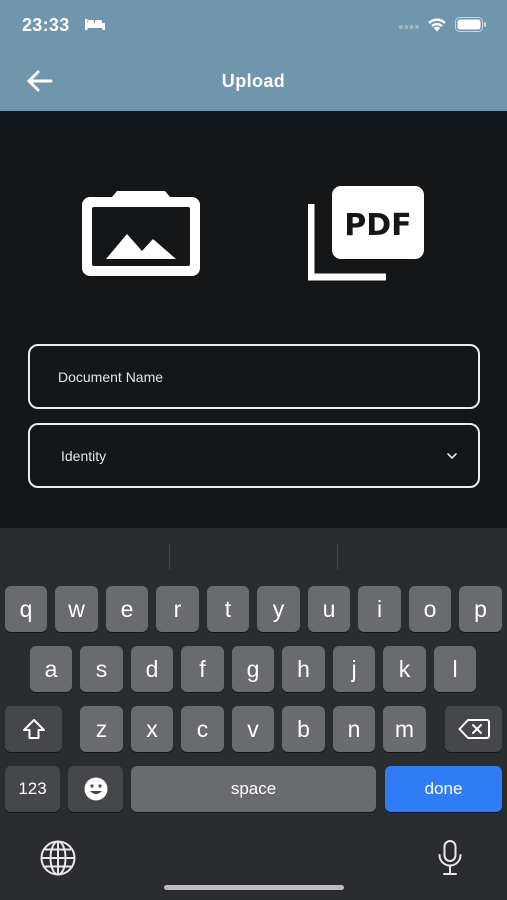 Image resolution: width=507 pixels, height=900 pixels. I want to click on emoji-key, so click(95, 789).